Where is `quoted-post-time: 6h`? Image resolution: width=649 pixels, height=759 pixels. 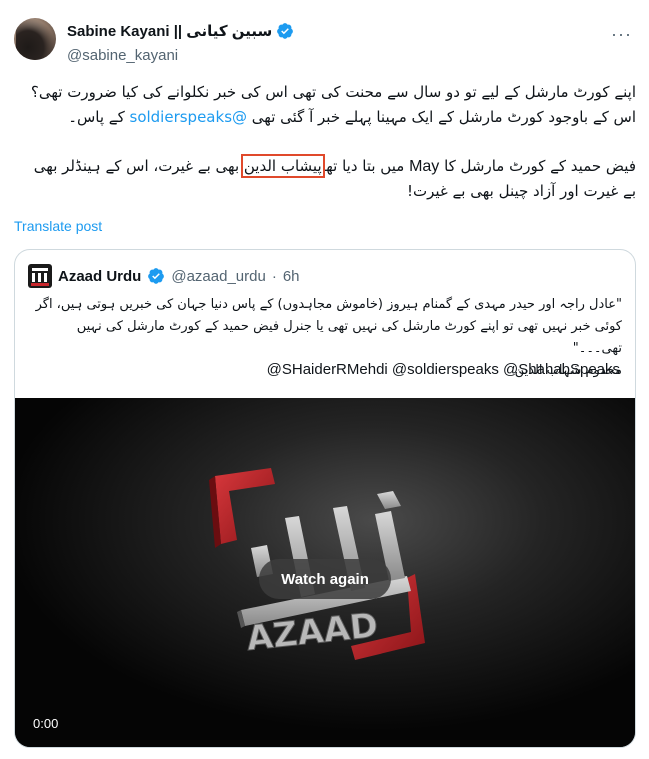
quoted-post-time: 6h is located at coordinates (291, 276).